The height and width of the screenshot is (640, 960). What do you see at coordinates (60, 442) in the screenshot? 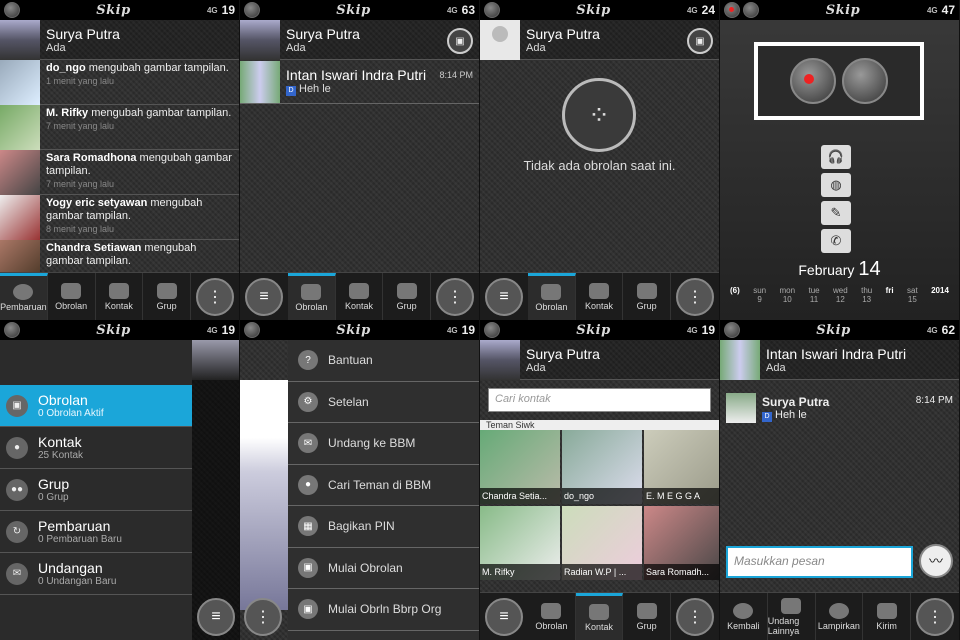
I see `sidebar-item-label: Kontak` at bounding box center [60, 442].